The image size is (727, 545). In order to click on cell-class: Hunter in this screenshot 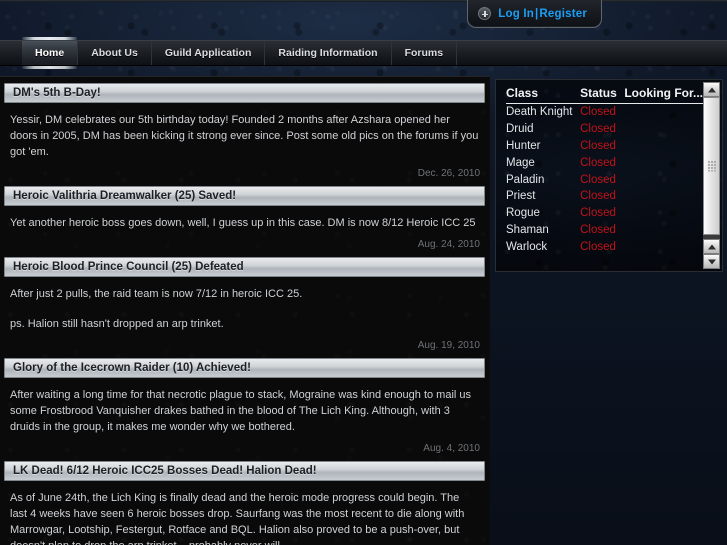, I will do `click(523, 145)`.